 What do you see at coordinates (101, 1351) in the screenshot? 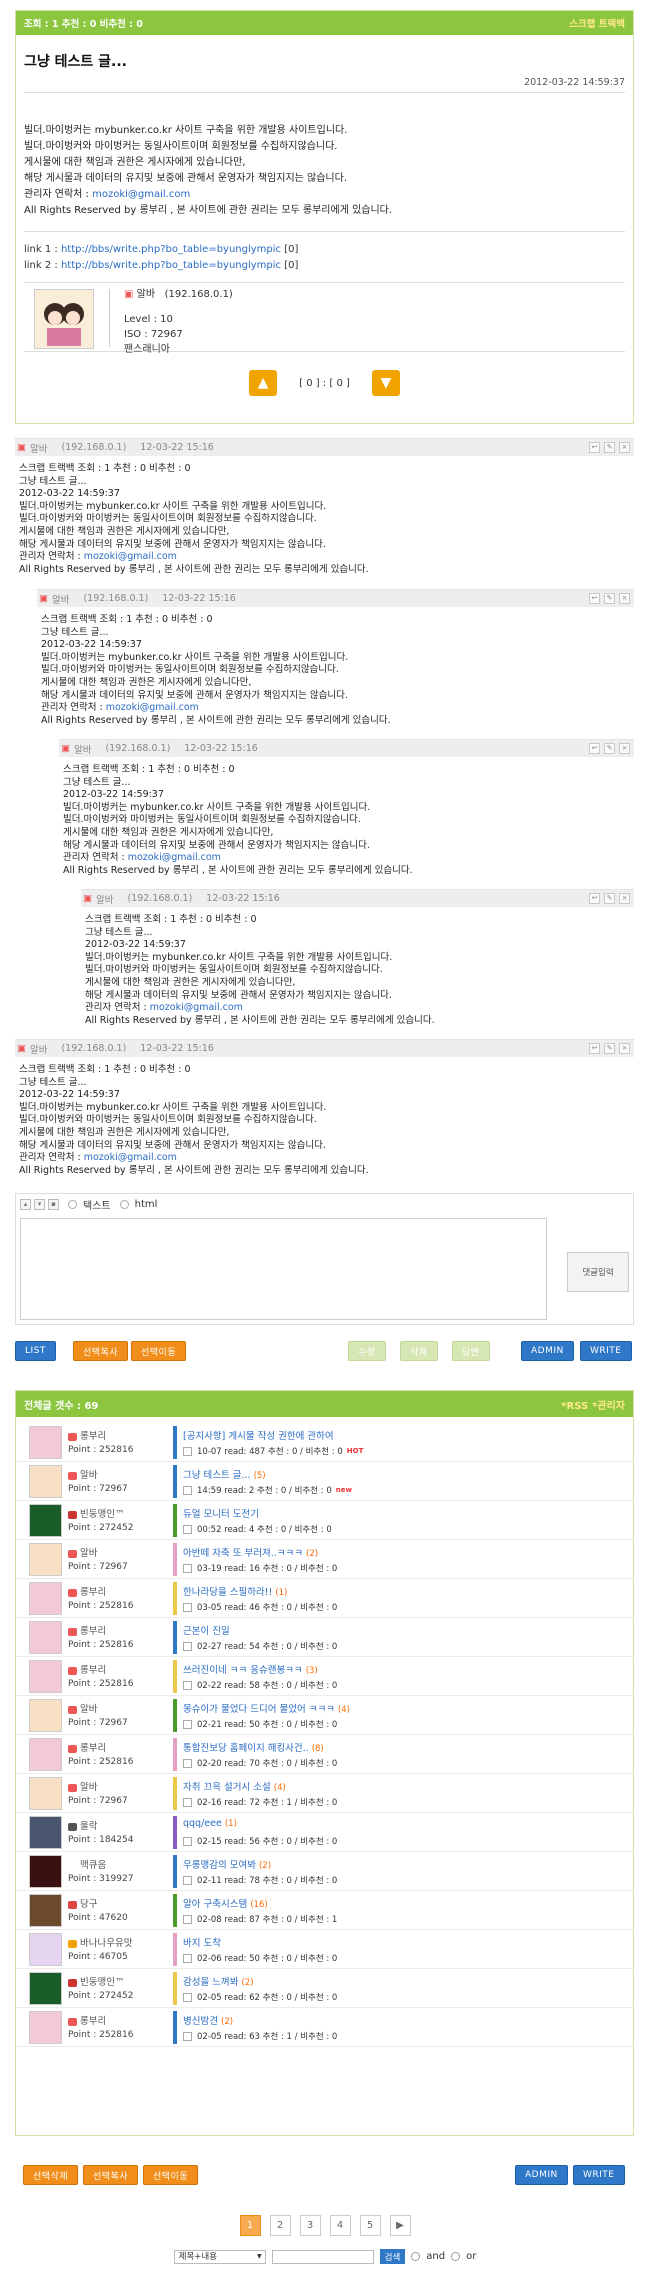
I see `copy-button: 선택복사` at bounding box center [101, 1351].